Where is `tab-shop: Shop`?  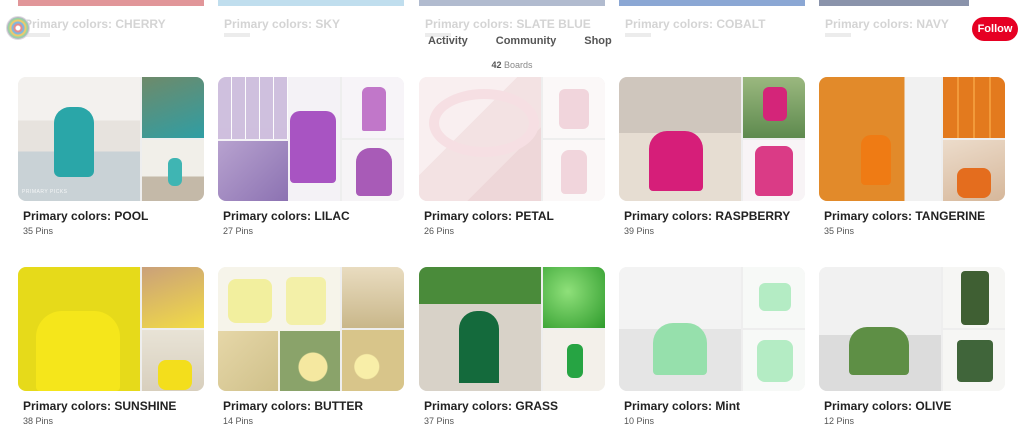
tab-shop: Shop is located at coordinates (598, 41).